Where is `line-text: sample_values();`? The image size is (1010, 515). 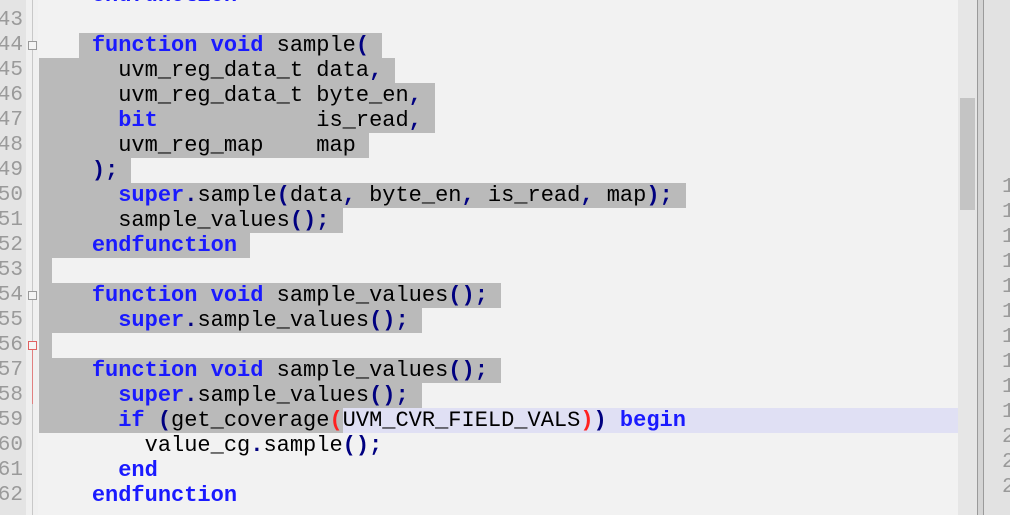
line-text: sample_values(); is located at coordinates (184, 220).